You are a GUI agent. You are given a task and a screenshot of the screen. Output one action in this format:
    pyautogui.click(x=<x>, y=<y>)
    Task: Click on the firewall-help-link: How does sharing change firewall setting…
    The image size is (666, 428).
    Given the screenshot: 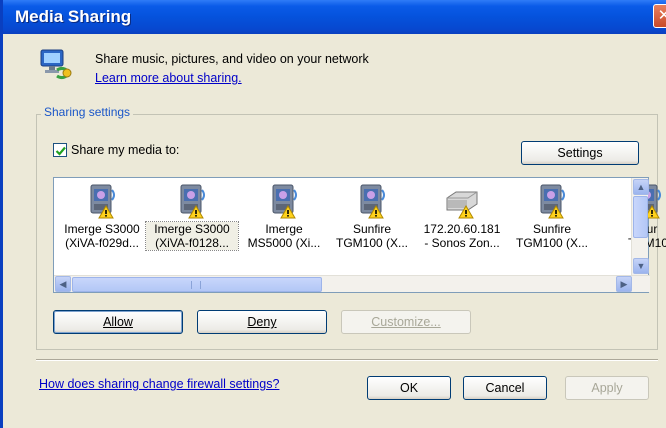 What is the action you would take?
    pyautogui.click(x=159, y=384)
    